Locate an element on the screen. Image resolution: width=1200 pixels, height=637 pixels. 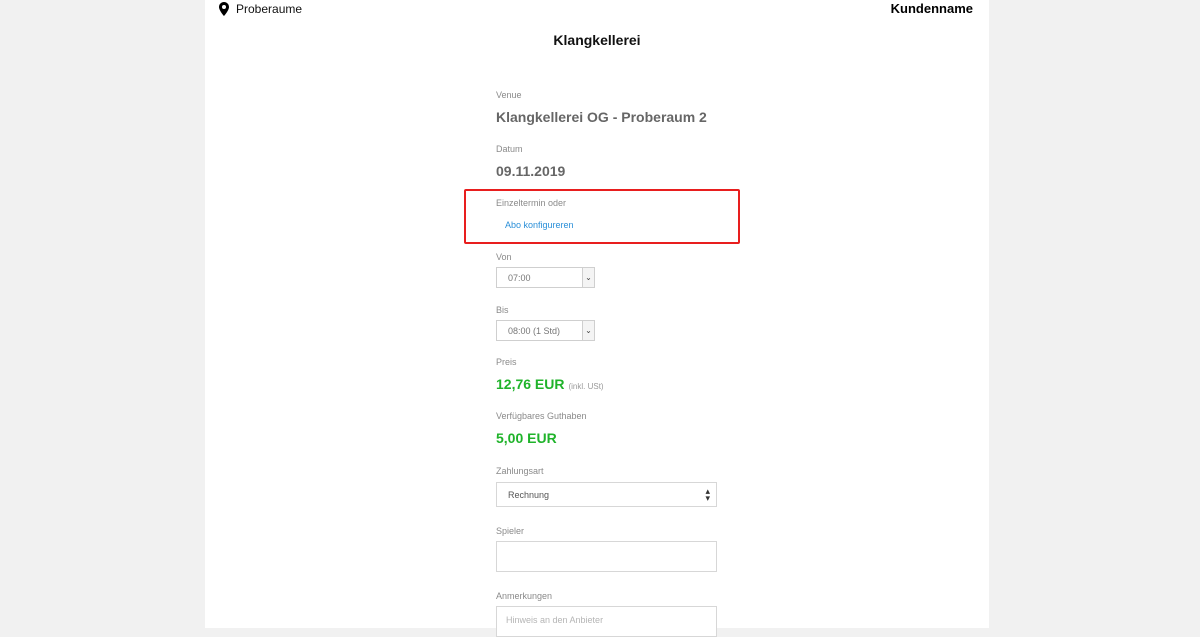
nav-location-link: Proberaume is located at coordinates (260, 9).